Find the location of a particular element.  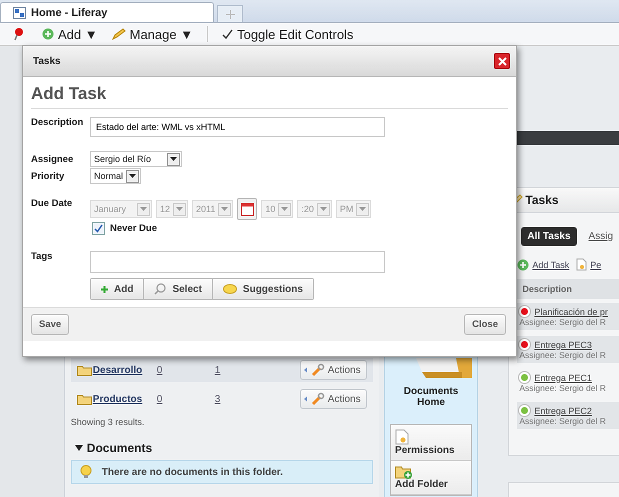

speech-bubble-icon is located at coordinates (229, 289).